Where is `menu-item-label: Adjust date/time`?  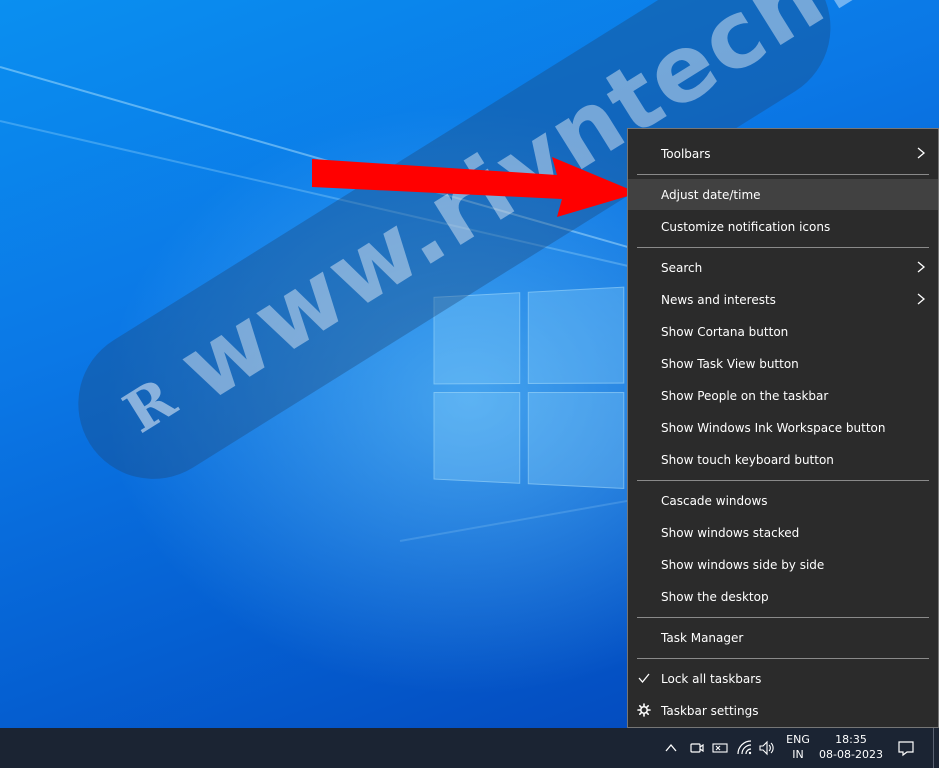
menu-item-label: Adjust date/time is located at coordinates (711, 194).